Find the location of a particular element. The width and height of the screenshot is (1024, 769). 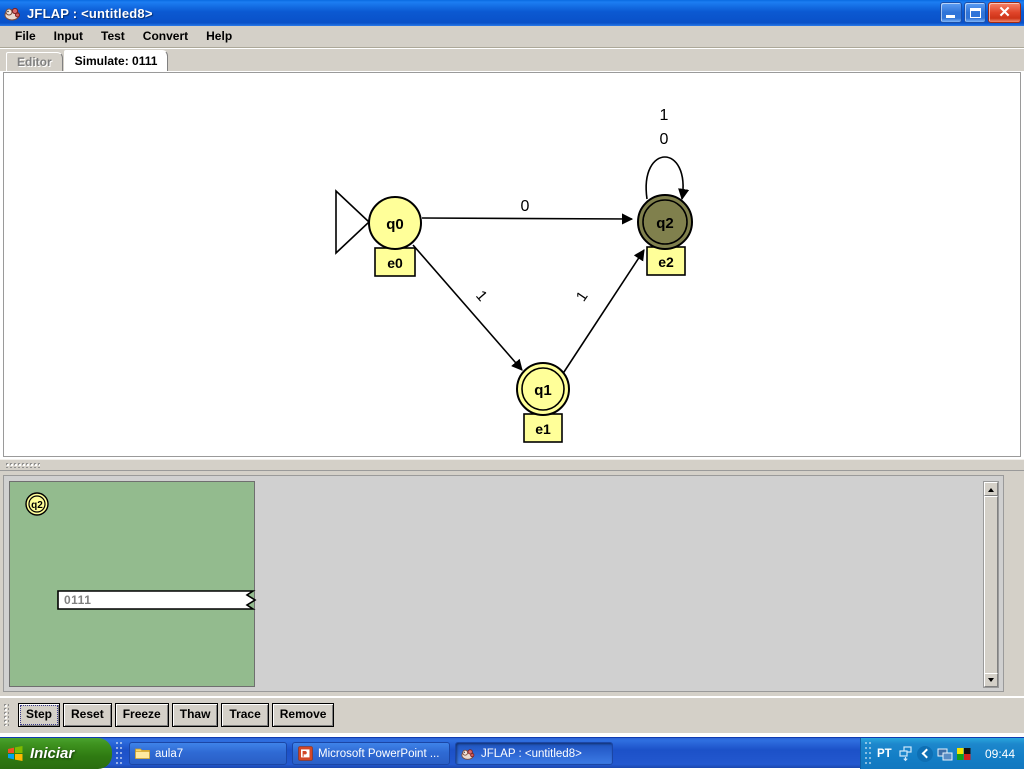

transition-q2-self: 1 0 is located at coordinates (667, 154).